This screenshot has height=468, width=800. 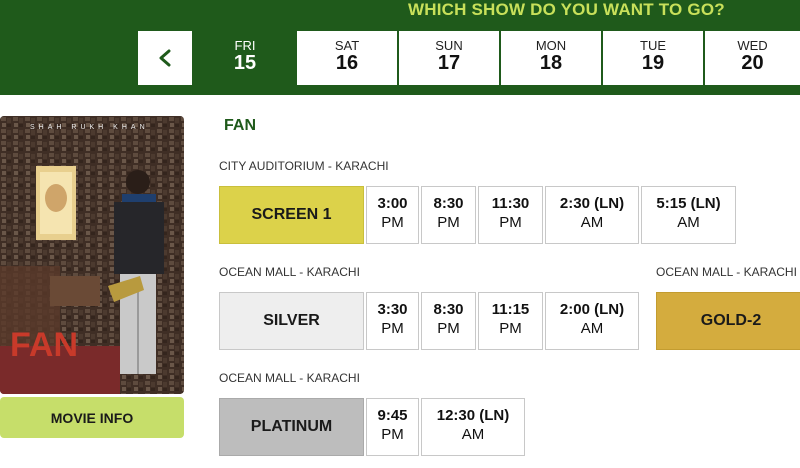 I want to click on movie-poster: FAN SHAH RUKH KHAN, so click(x=92, y=255).